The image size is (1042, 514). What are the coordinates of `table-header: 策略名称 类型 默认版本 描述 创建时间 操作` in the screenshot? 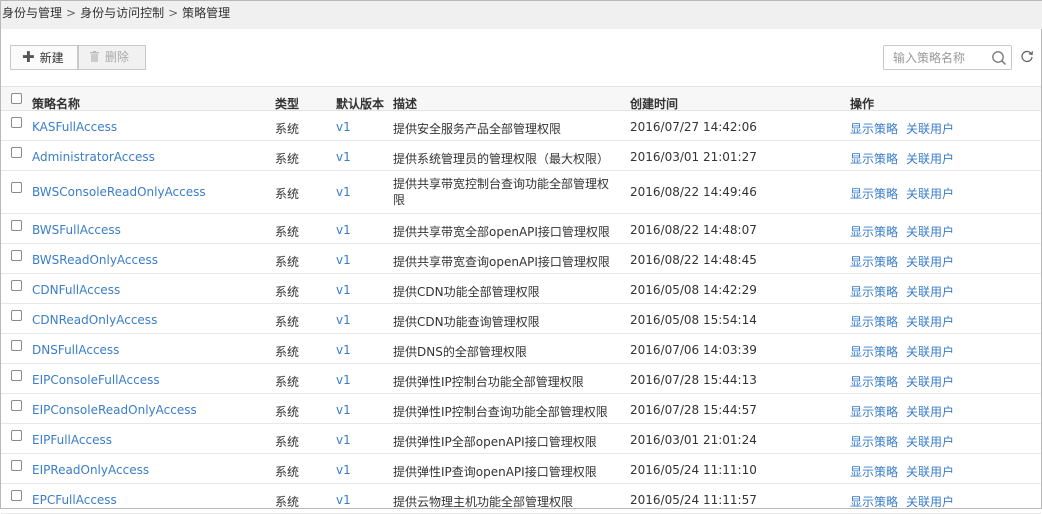 It's located at (521, 98).